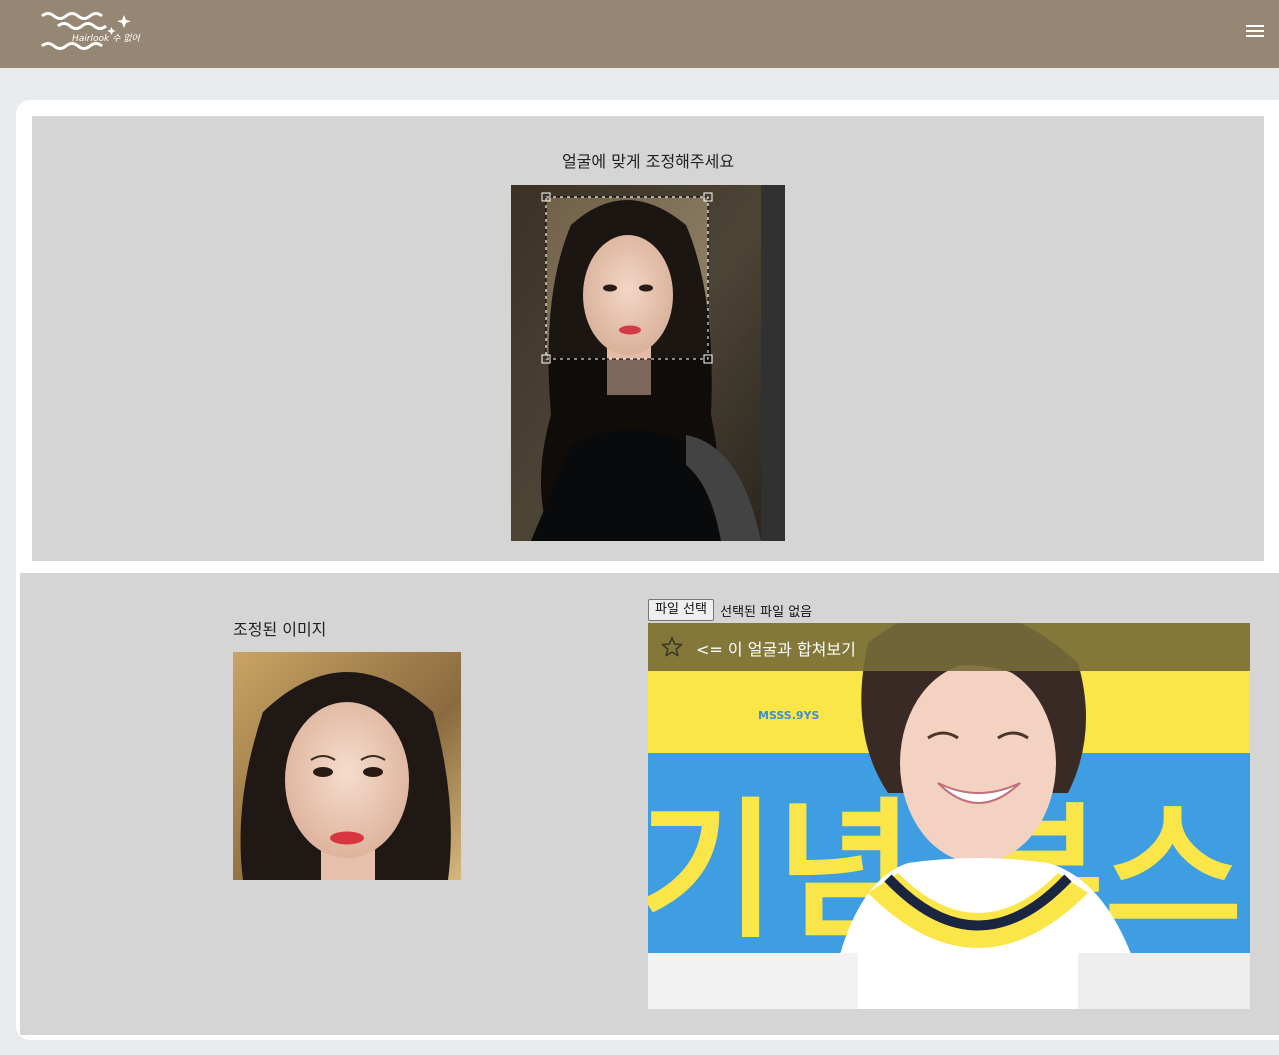  Describe the element at coordinates (106, 38) in the screenshot. I see `svg-text: Hairlook 수 없어` at that location.